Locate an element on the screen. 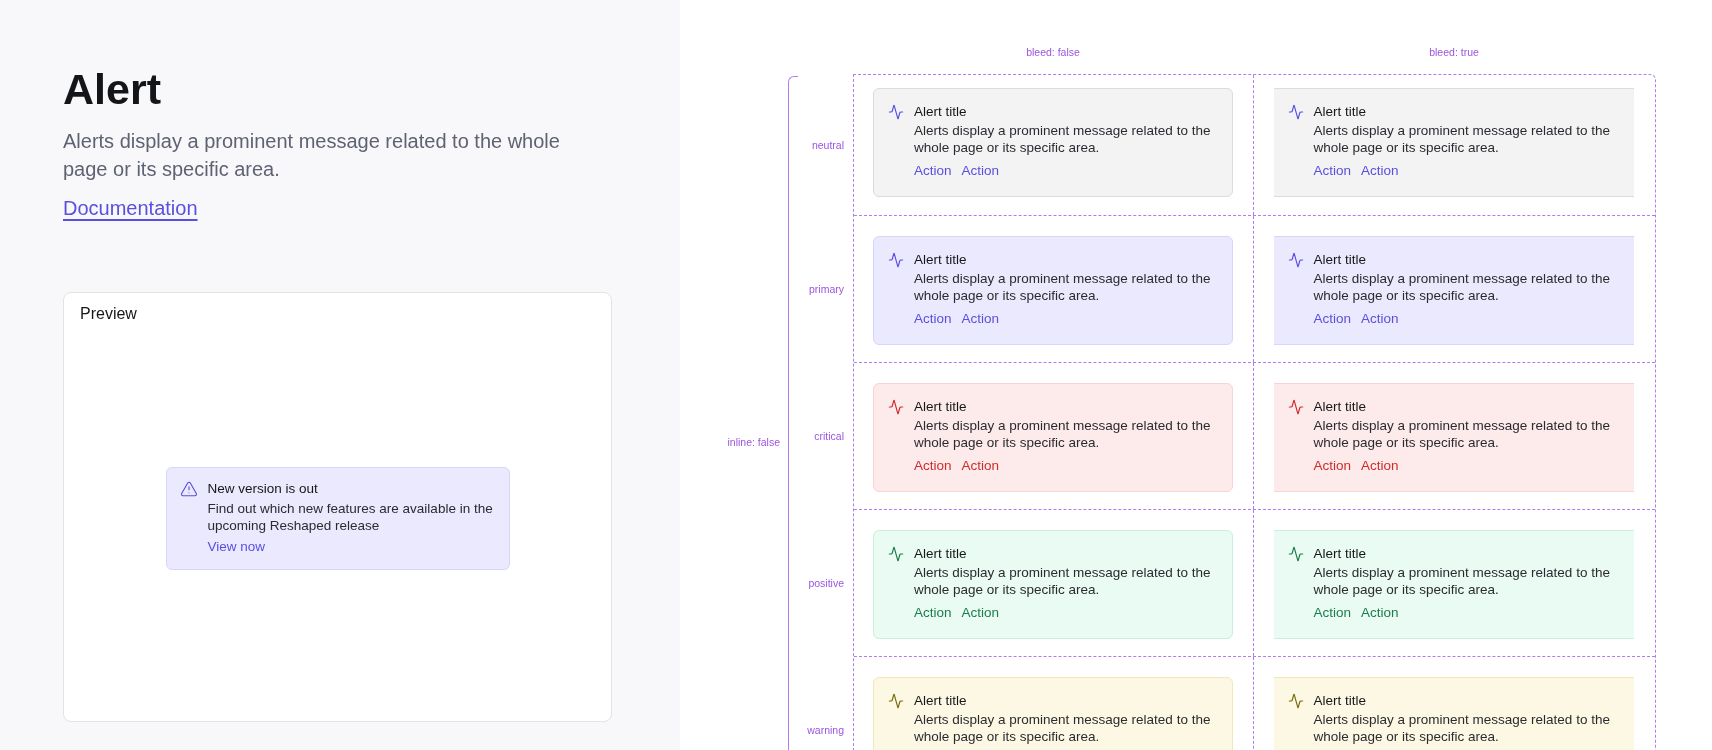 This screenshot has width=1712, height=750. documentation-link: Documentation is located at coordinates (130, 208).